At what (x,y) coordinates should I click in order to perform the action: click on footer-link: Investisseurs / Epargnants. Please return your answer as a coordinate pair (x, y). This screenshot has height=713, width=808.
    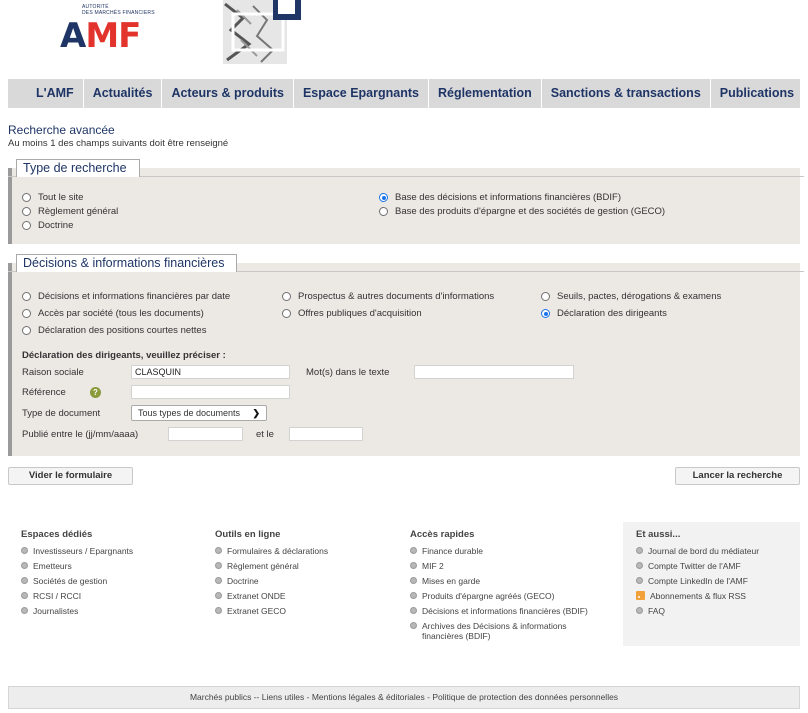
    Looking at the image, I should click on (77, 551).